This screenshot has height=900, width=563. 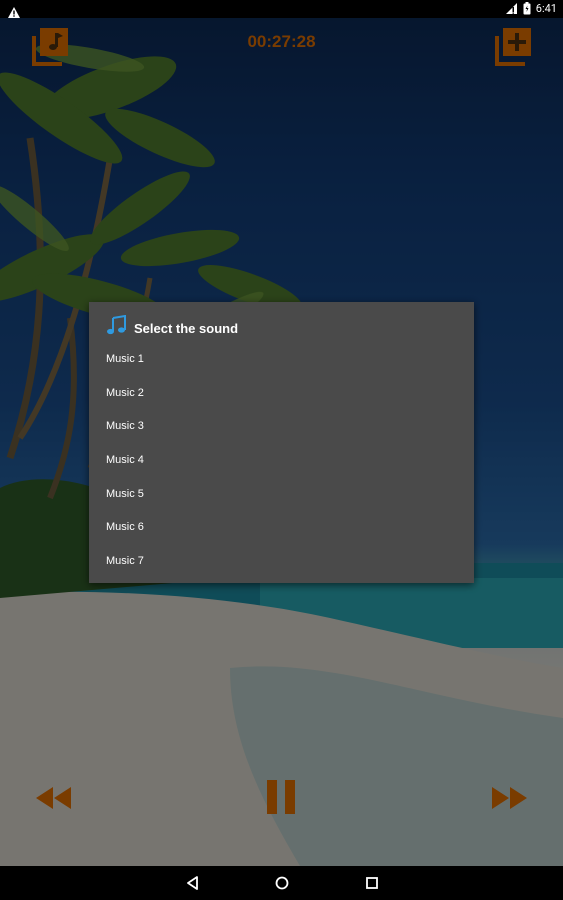 I want to click on back-icon, so click(x=193, y=883).